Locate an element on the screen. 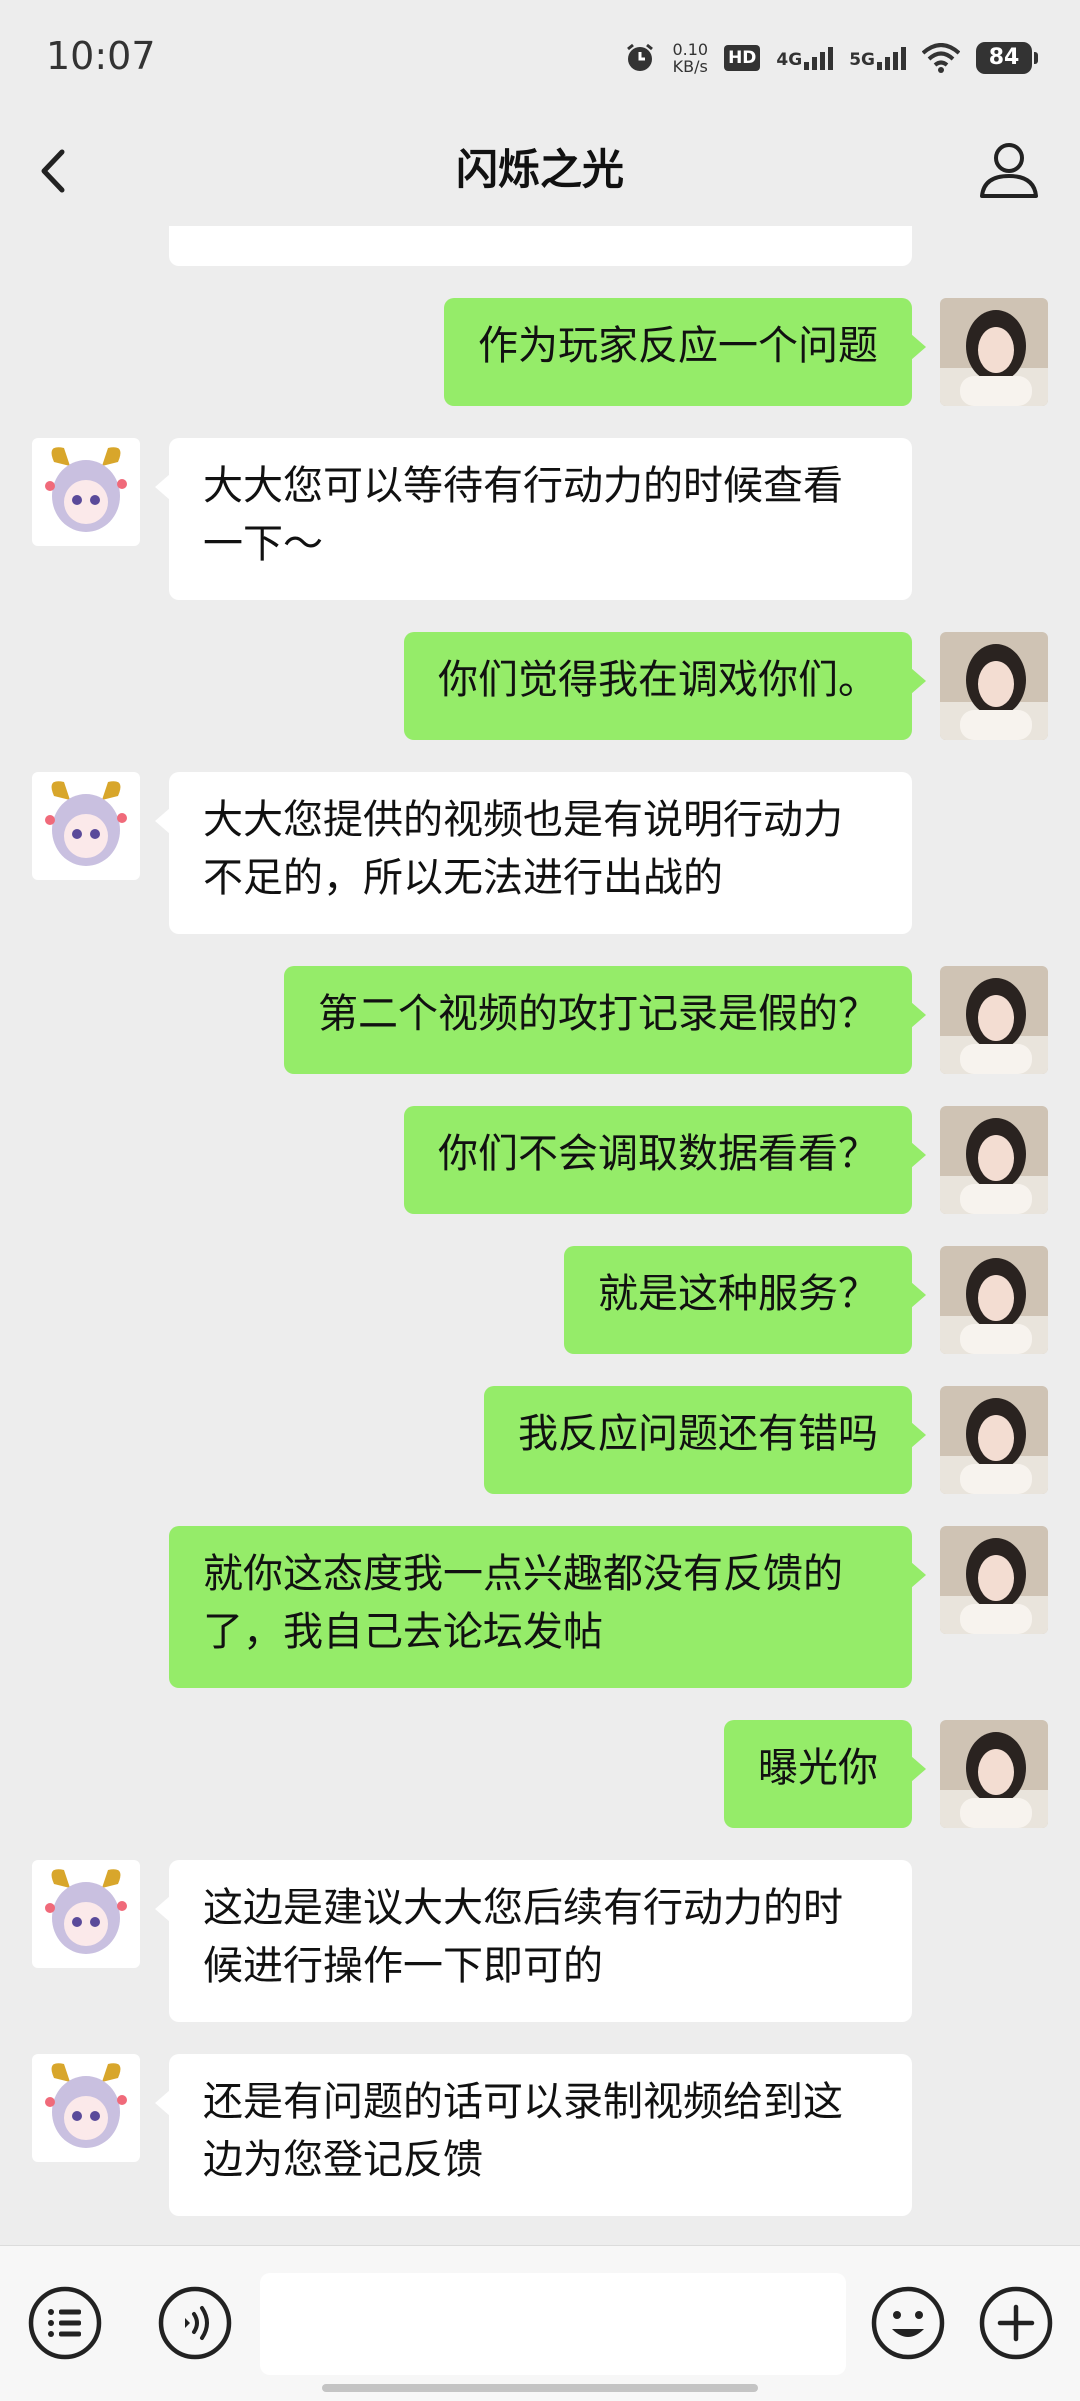 The height and width of the screenshot is (2401, 1080). status-bar: 10:07 0.10 KB/s HD 4G 5G 84 is located at coordinates (540, 58).